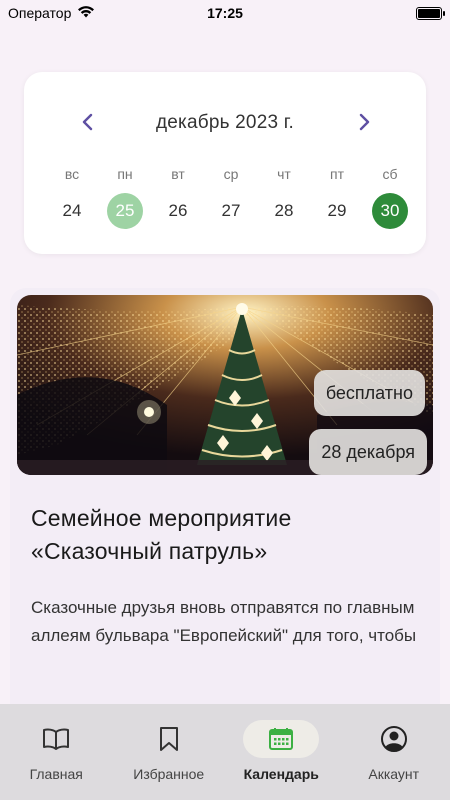  What do you see at coordinates (368, 452) in the screenshot?
I see `date-badge: 28 декабря` at bounding box center [368, 452].